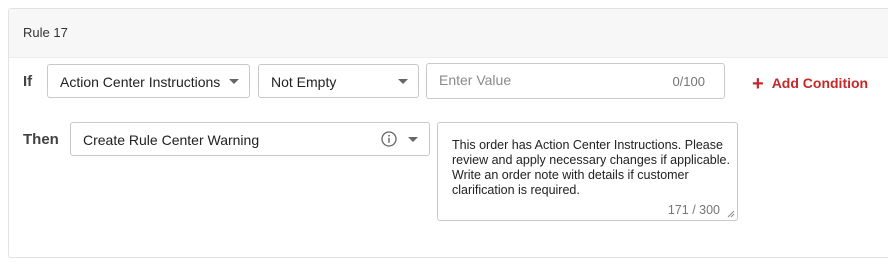 The width and height of the screenshot is (888, 268). I want to click on rule-title: Rule 17, so click(45, 32).